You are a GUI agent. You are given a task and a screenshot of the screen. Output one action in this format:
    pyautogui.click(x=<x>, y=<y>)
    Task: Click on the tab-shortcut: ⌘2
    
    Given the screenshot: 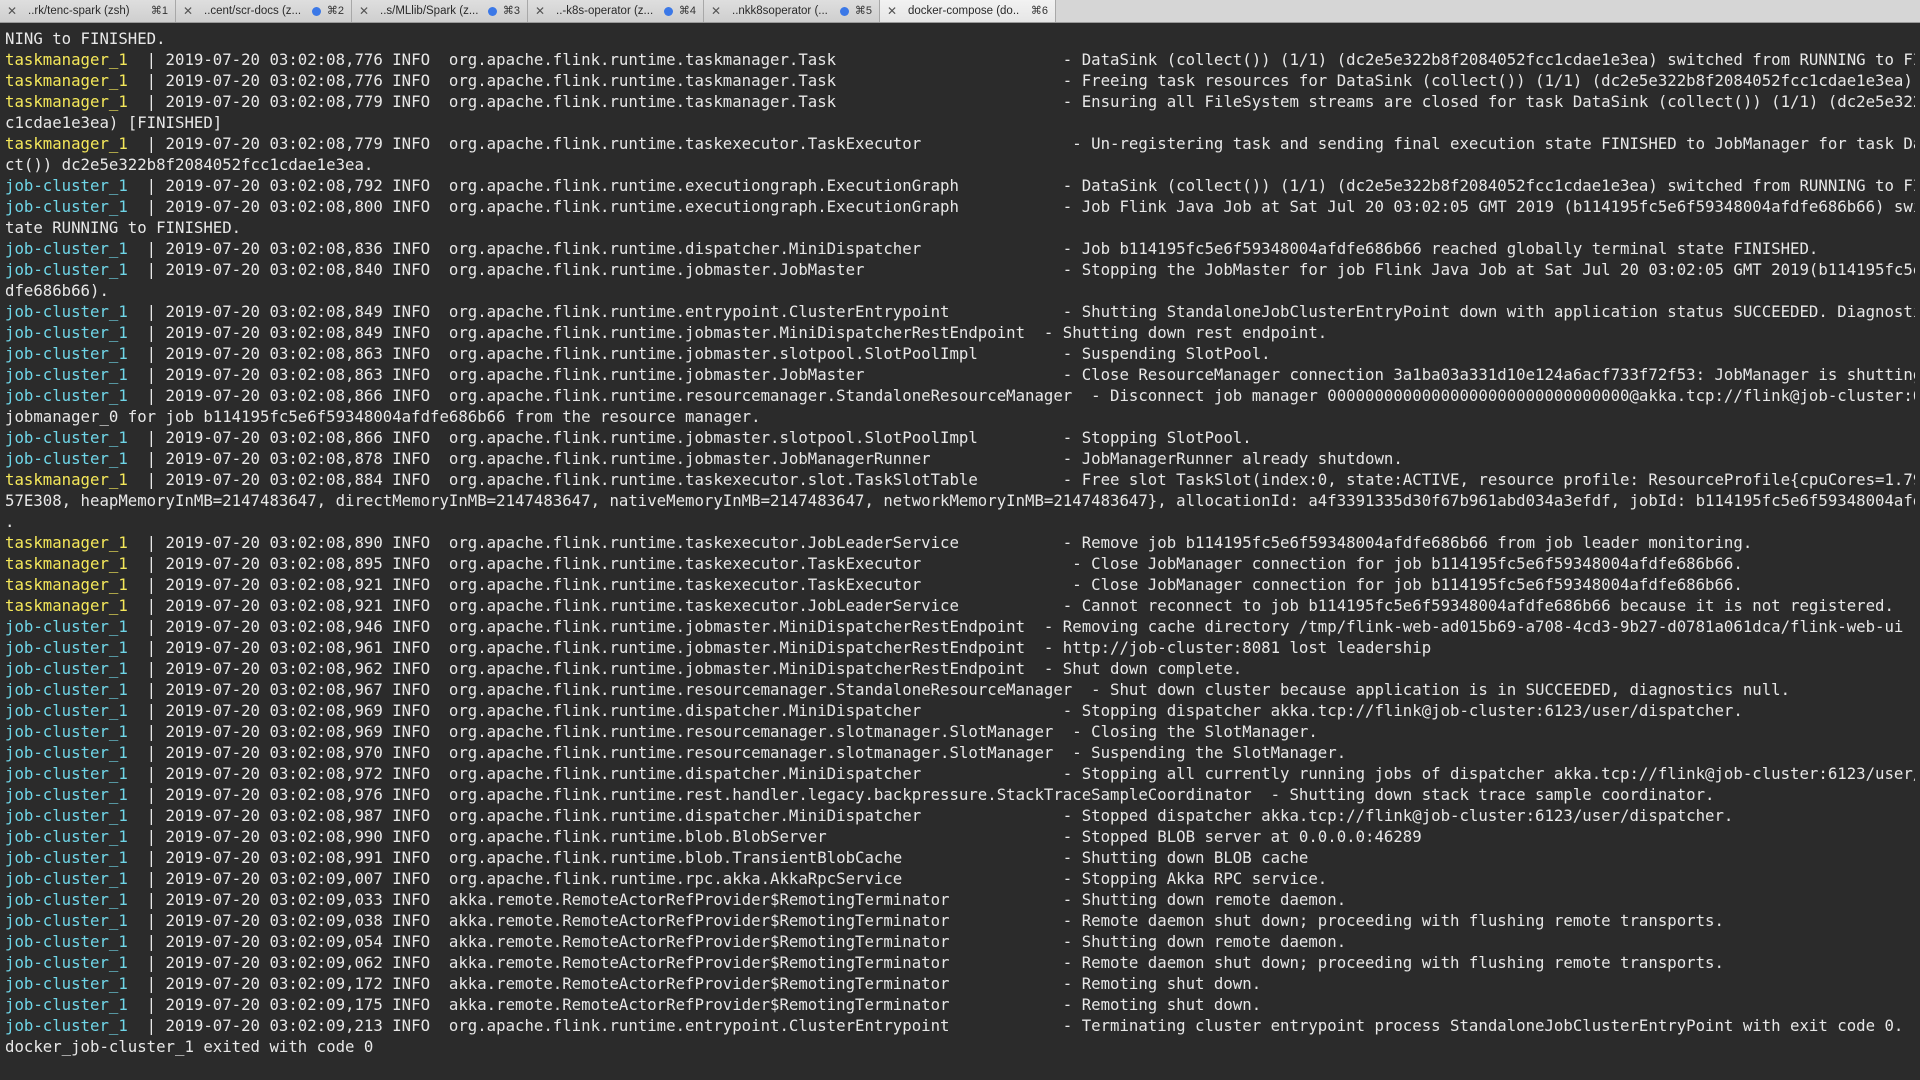 What is the action you would take?
    pyautogui.click(x=335, y=11)
    